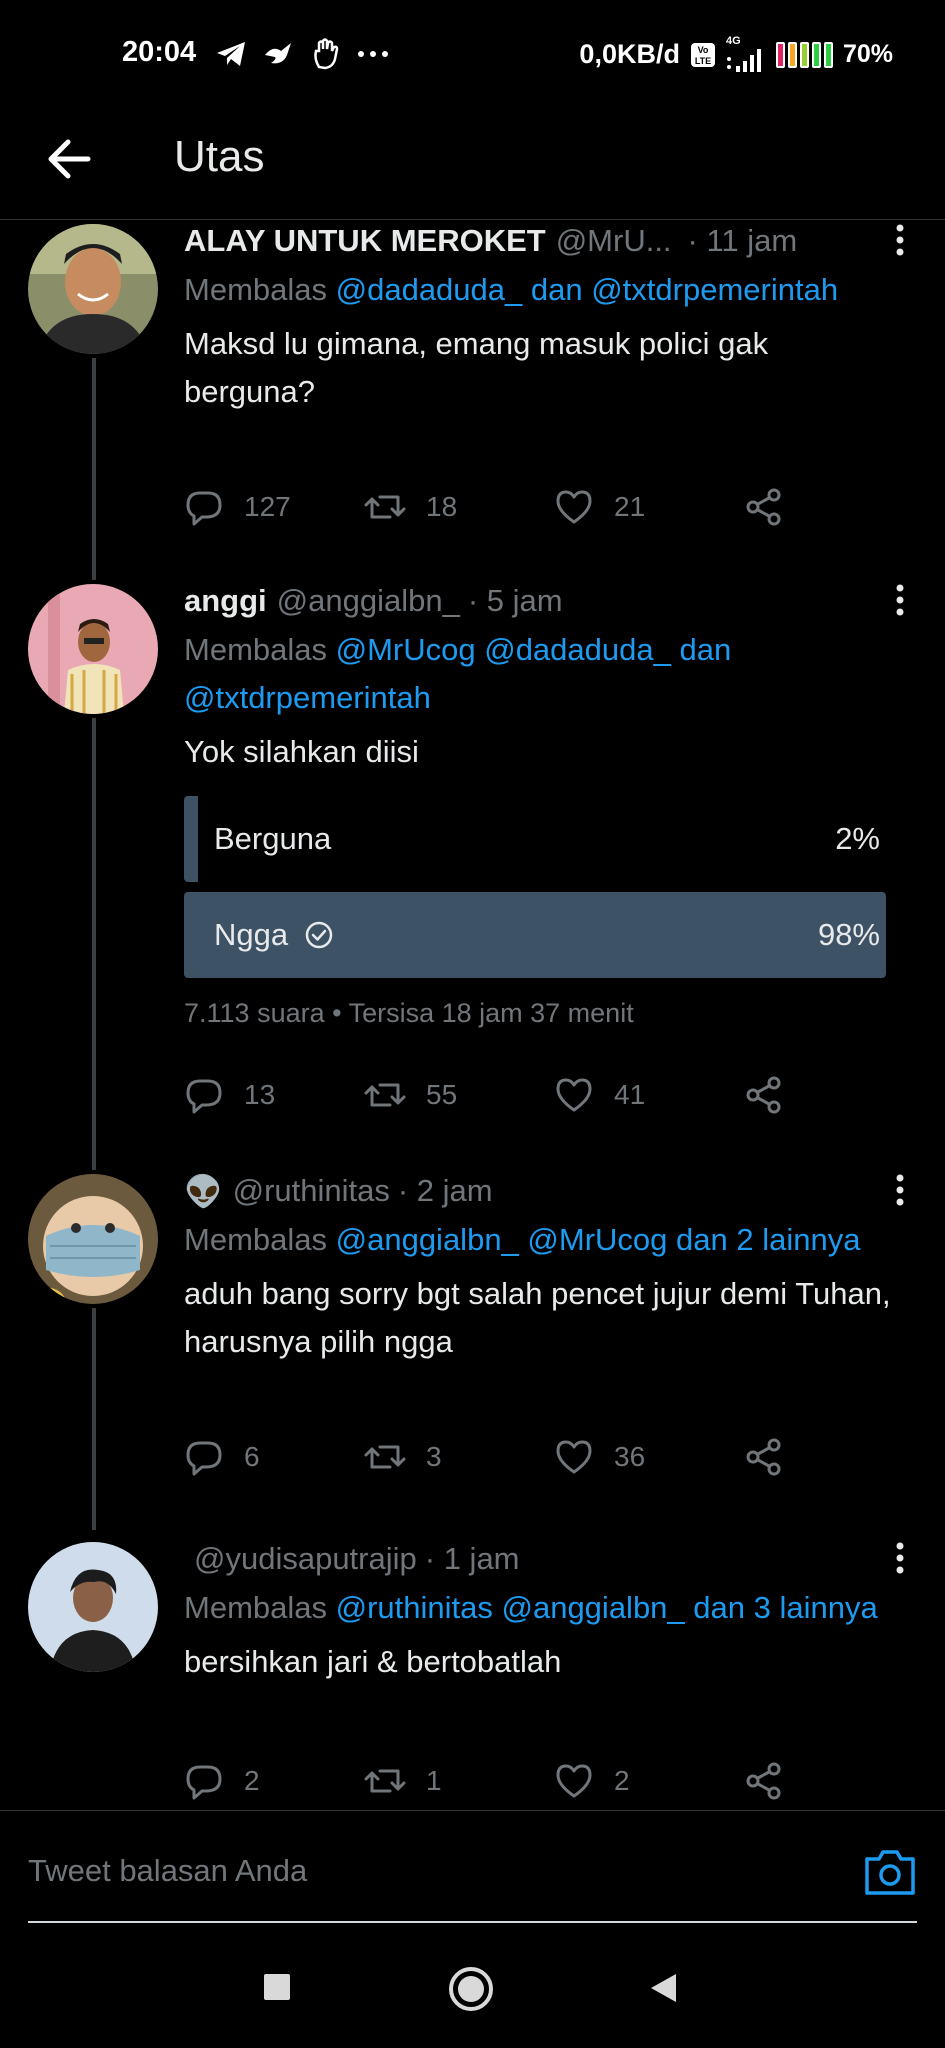 Image resolution: width=945 pixels, height=2048 pixels. I want to click on reply-mentions: @ruthinitas @anggialbn_ dan 3 lainnya, so click(607, 1607).